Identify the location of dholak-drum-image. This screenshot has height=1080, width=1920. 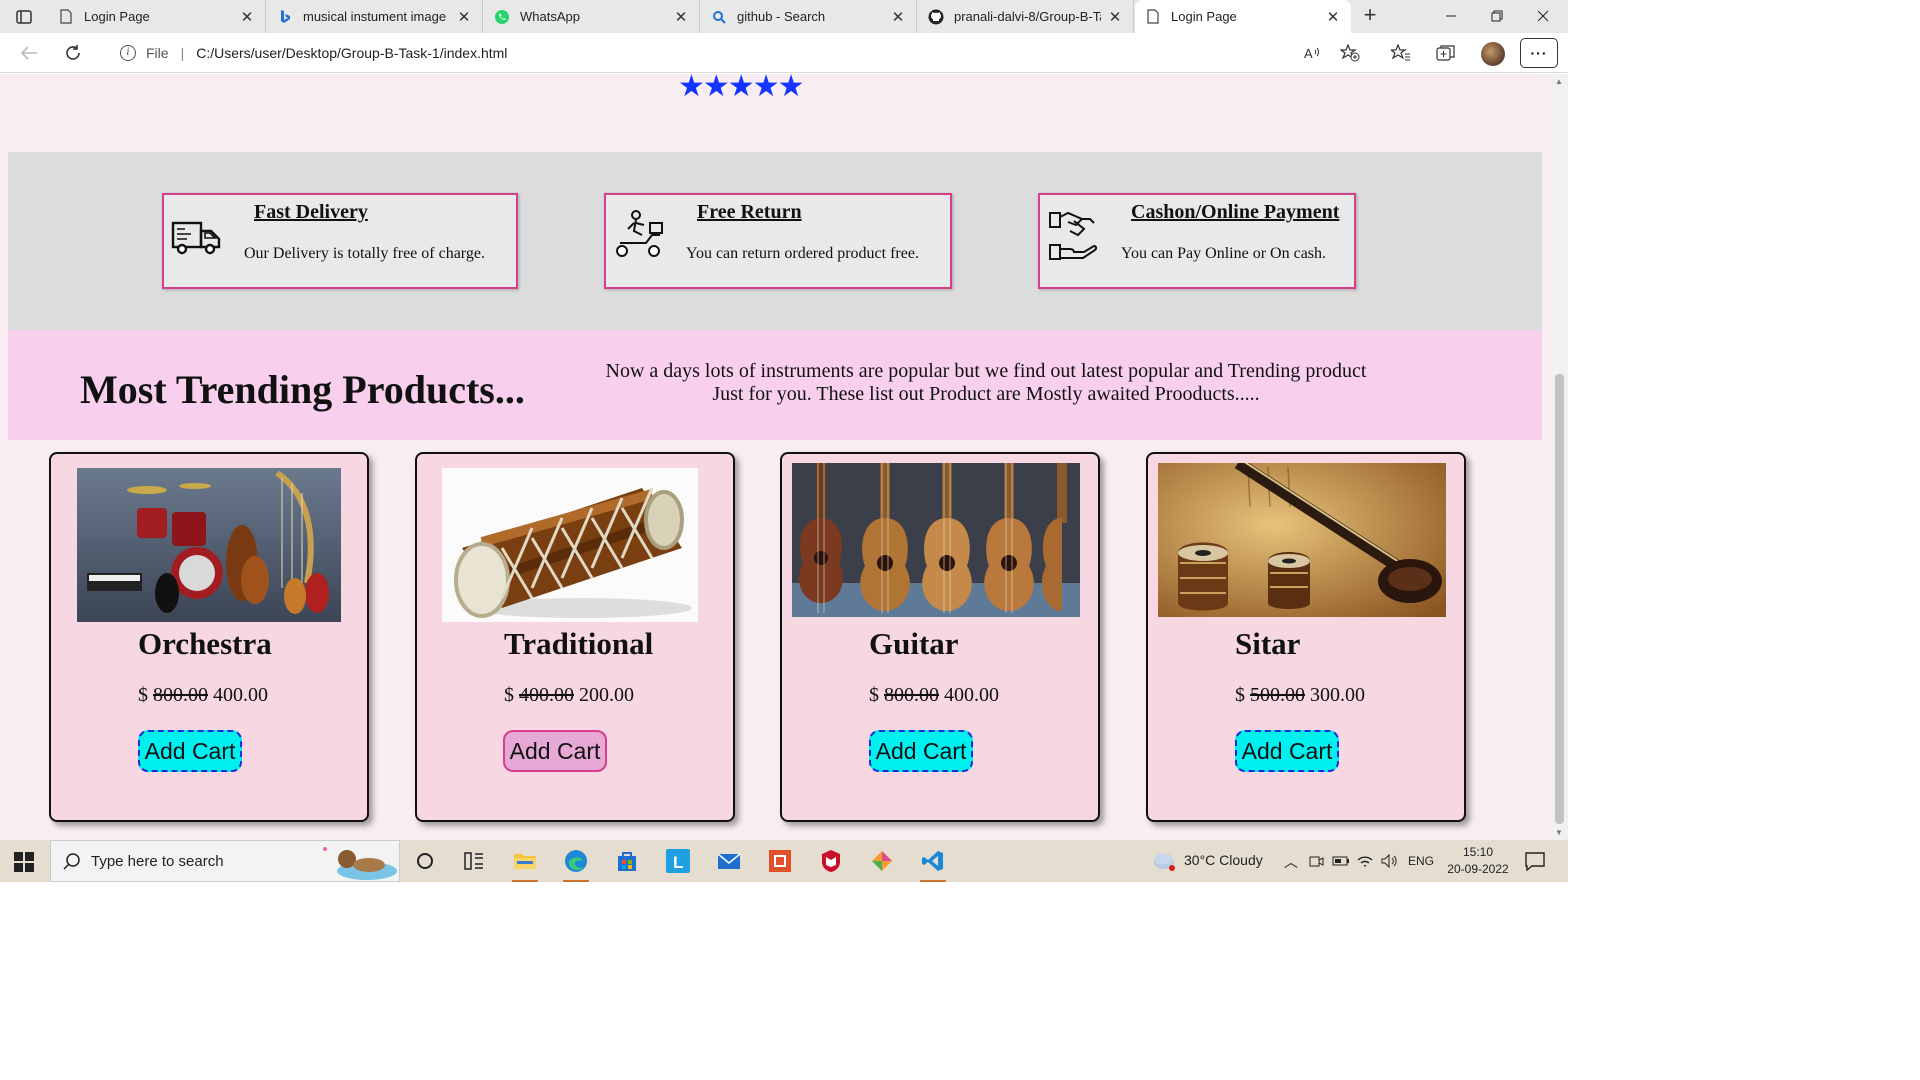
(570, 545).